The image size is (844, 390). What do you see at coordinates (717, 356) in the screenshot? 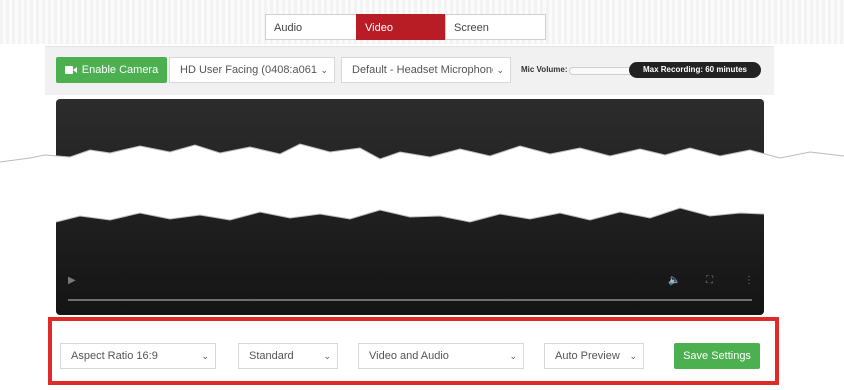
I see `save-settings-button: Save Settings` at bounding box center [717, 356].